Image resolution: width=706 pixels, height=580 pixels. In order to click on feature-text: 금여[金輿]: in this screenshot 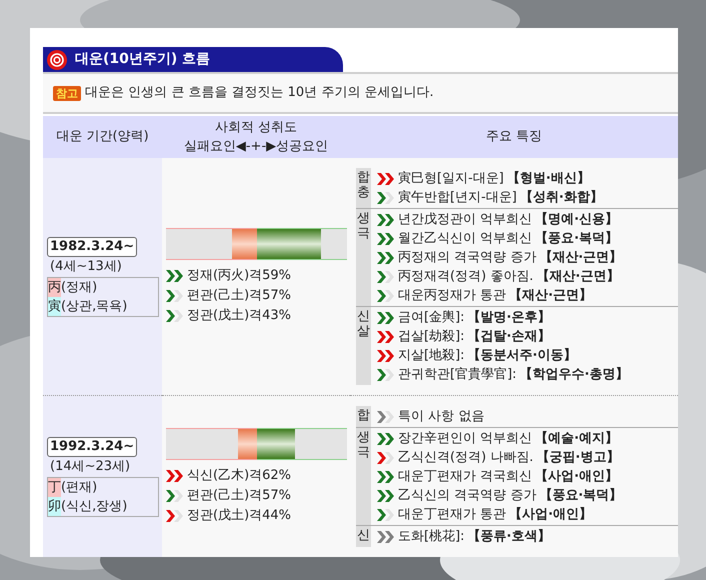, I will do `click(431, 317)`.